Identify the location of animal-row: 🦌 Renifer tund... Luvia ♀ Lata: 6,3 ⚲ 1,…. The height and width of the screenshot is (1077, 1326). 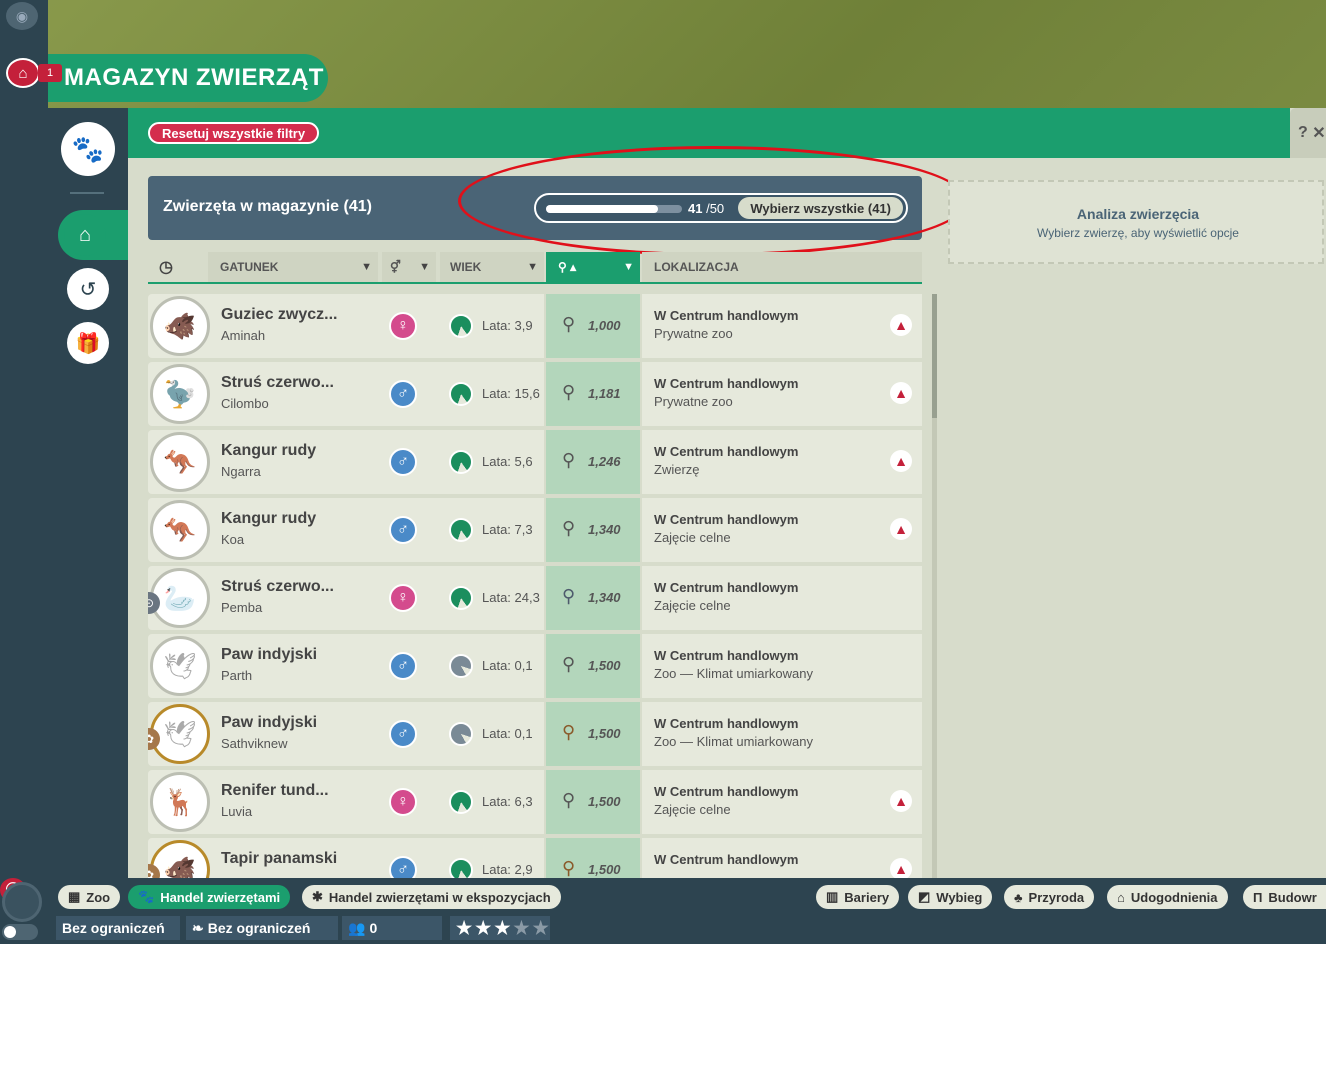
(535, 802).